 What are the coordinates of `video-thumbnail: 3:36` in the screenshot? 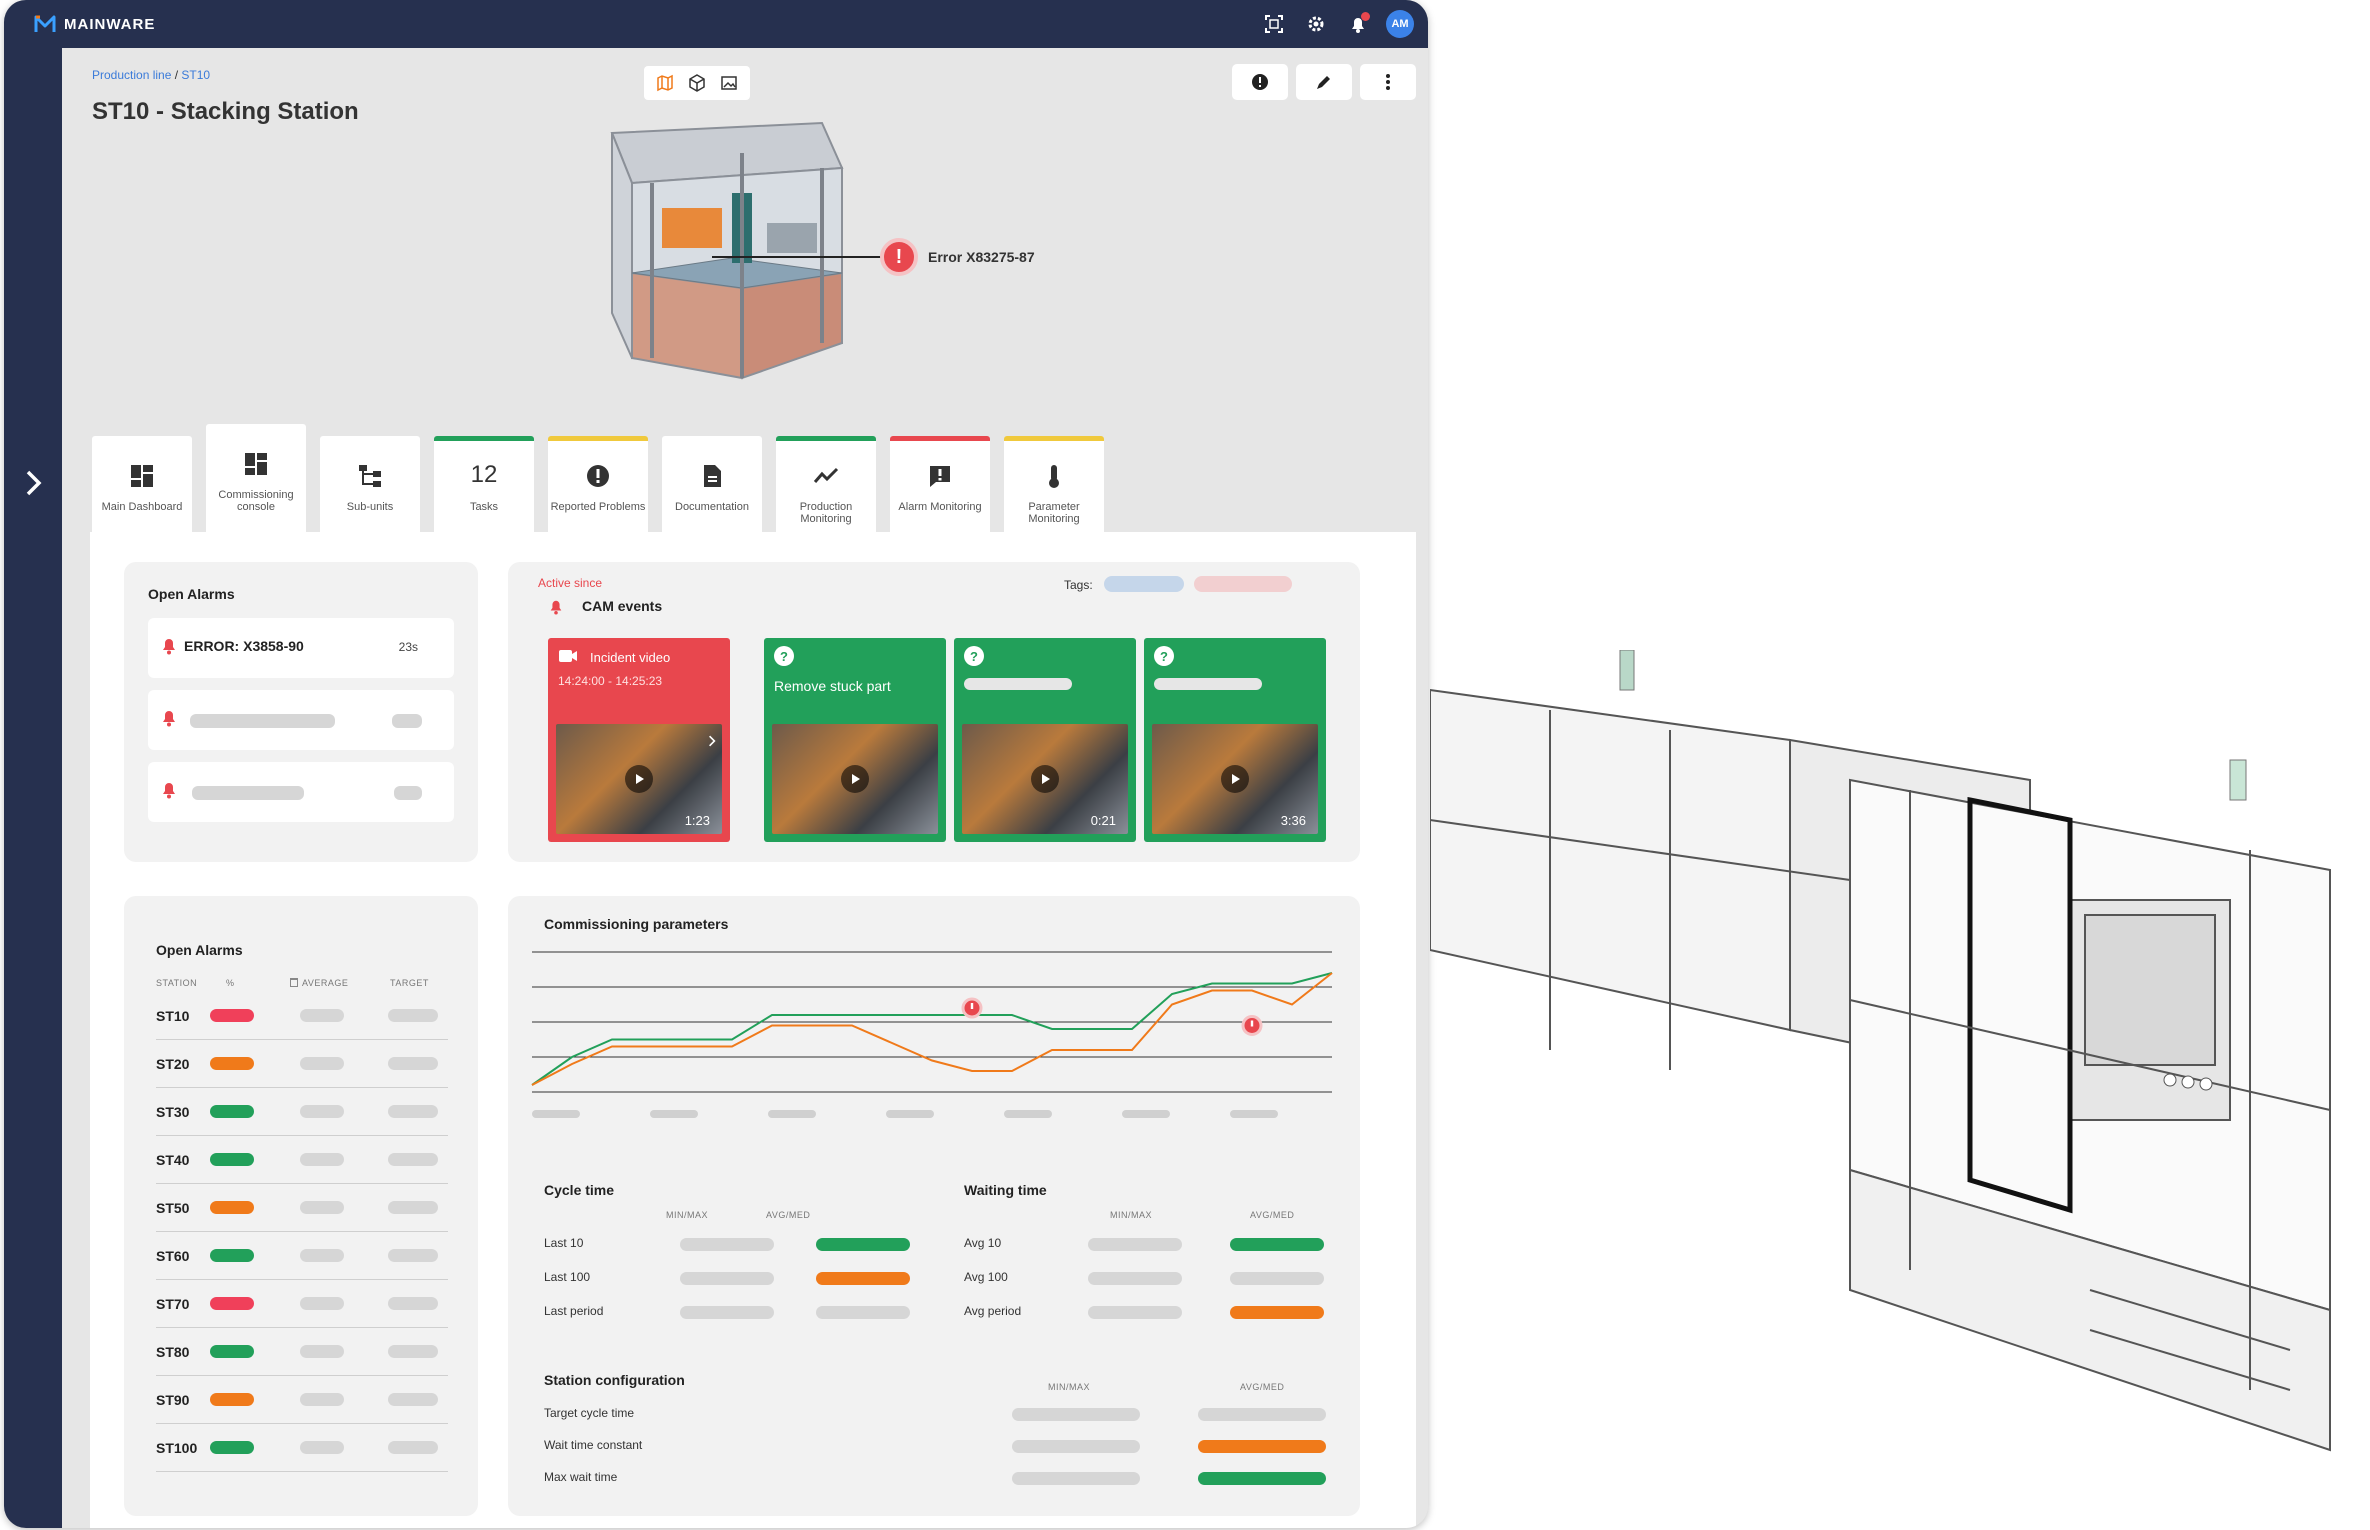 It's located at (1235, 779).